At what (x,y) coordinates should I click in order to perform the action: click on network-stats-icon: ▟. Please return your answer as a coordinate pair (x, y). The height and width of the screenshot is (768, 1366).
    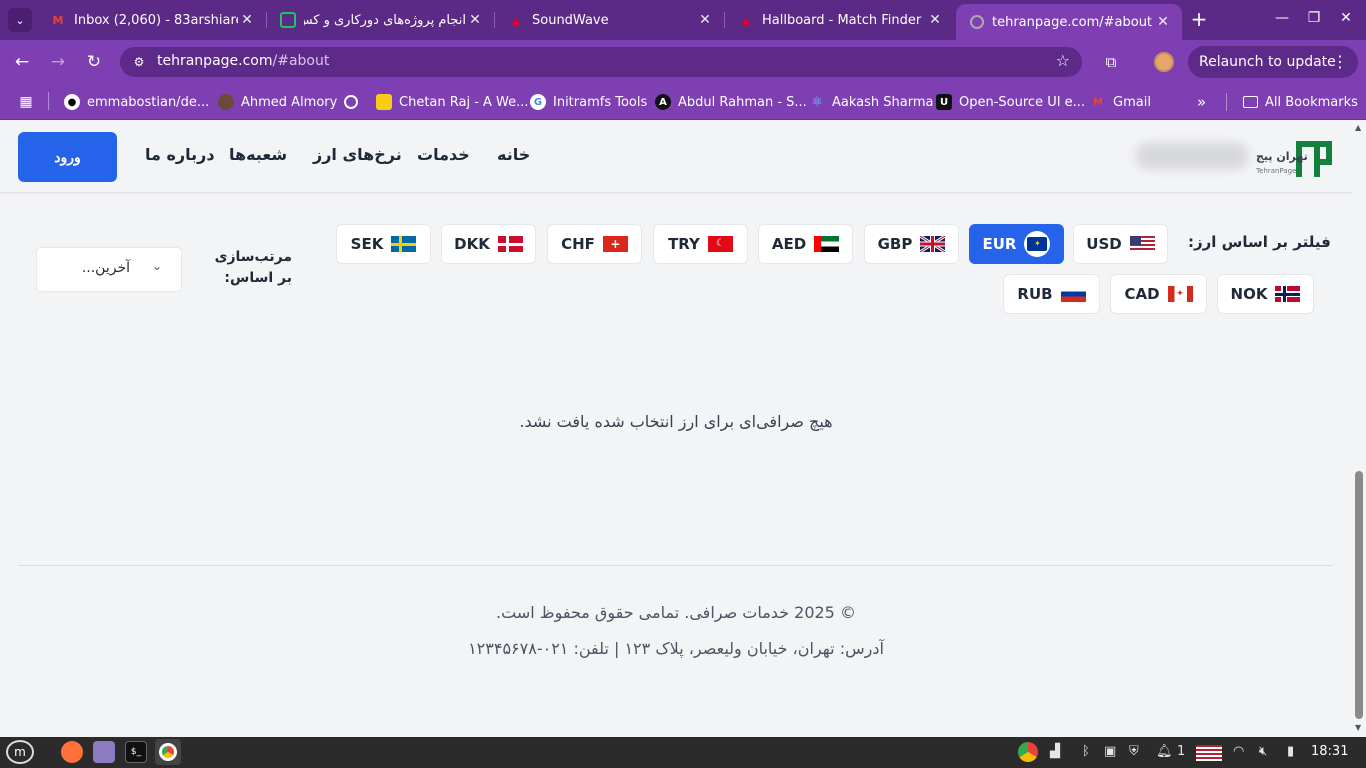
    Looking at the image, I should click on (1055, 751).